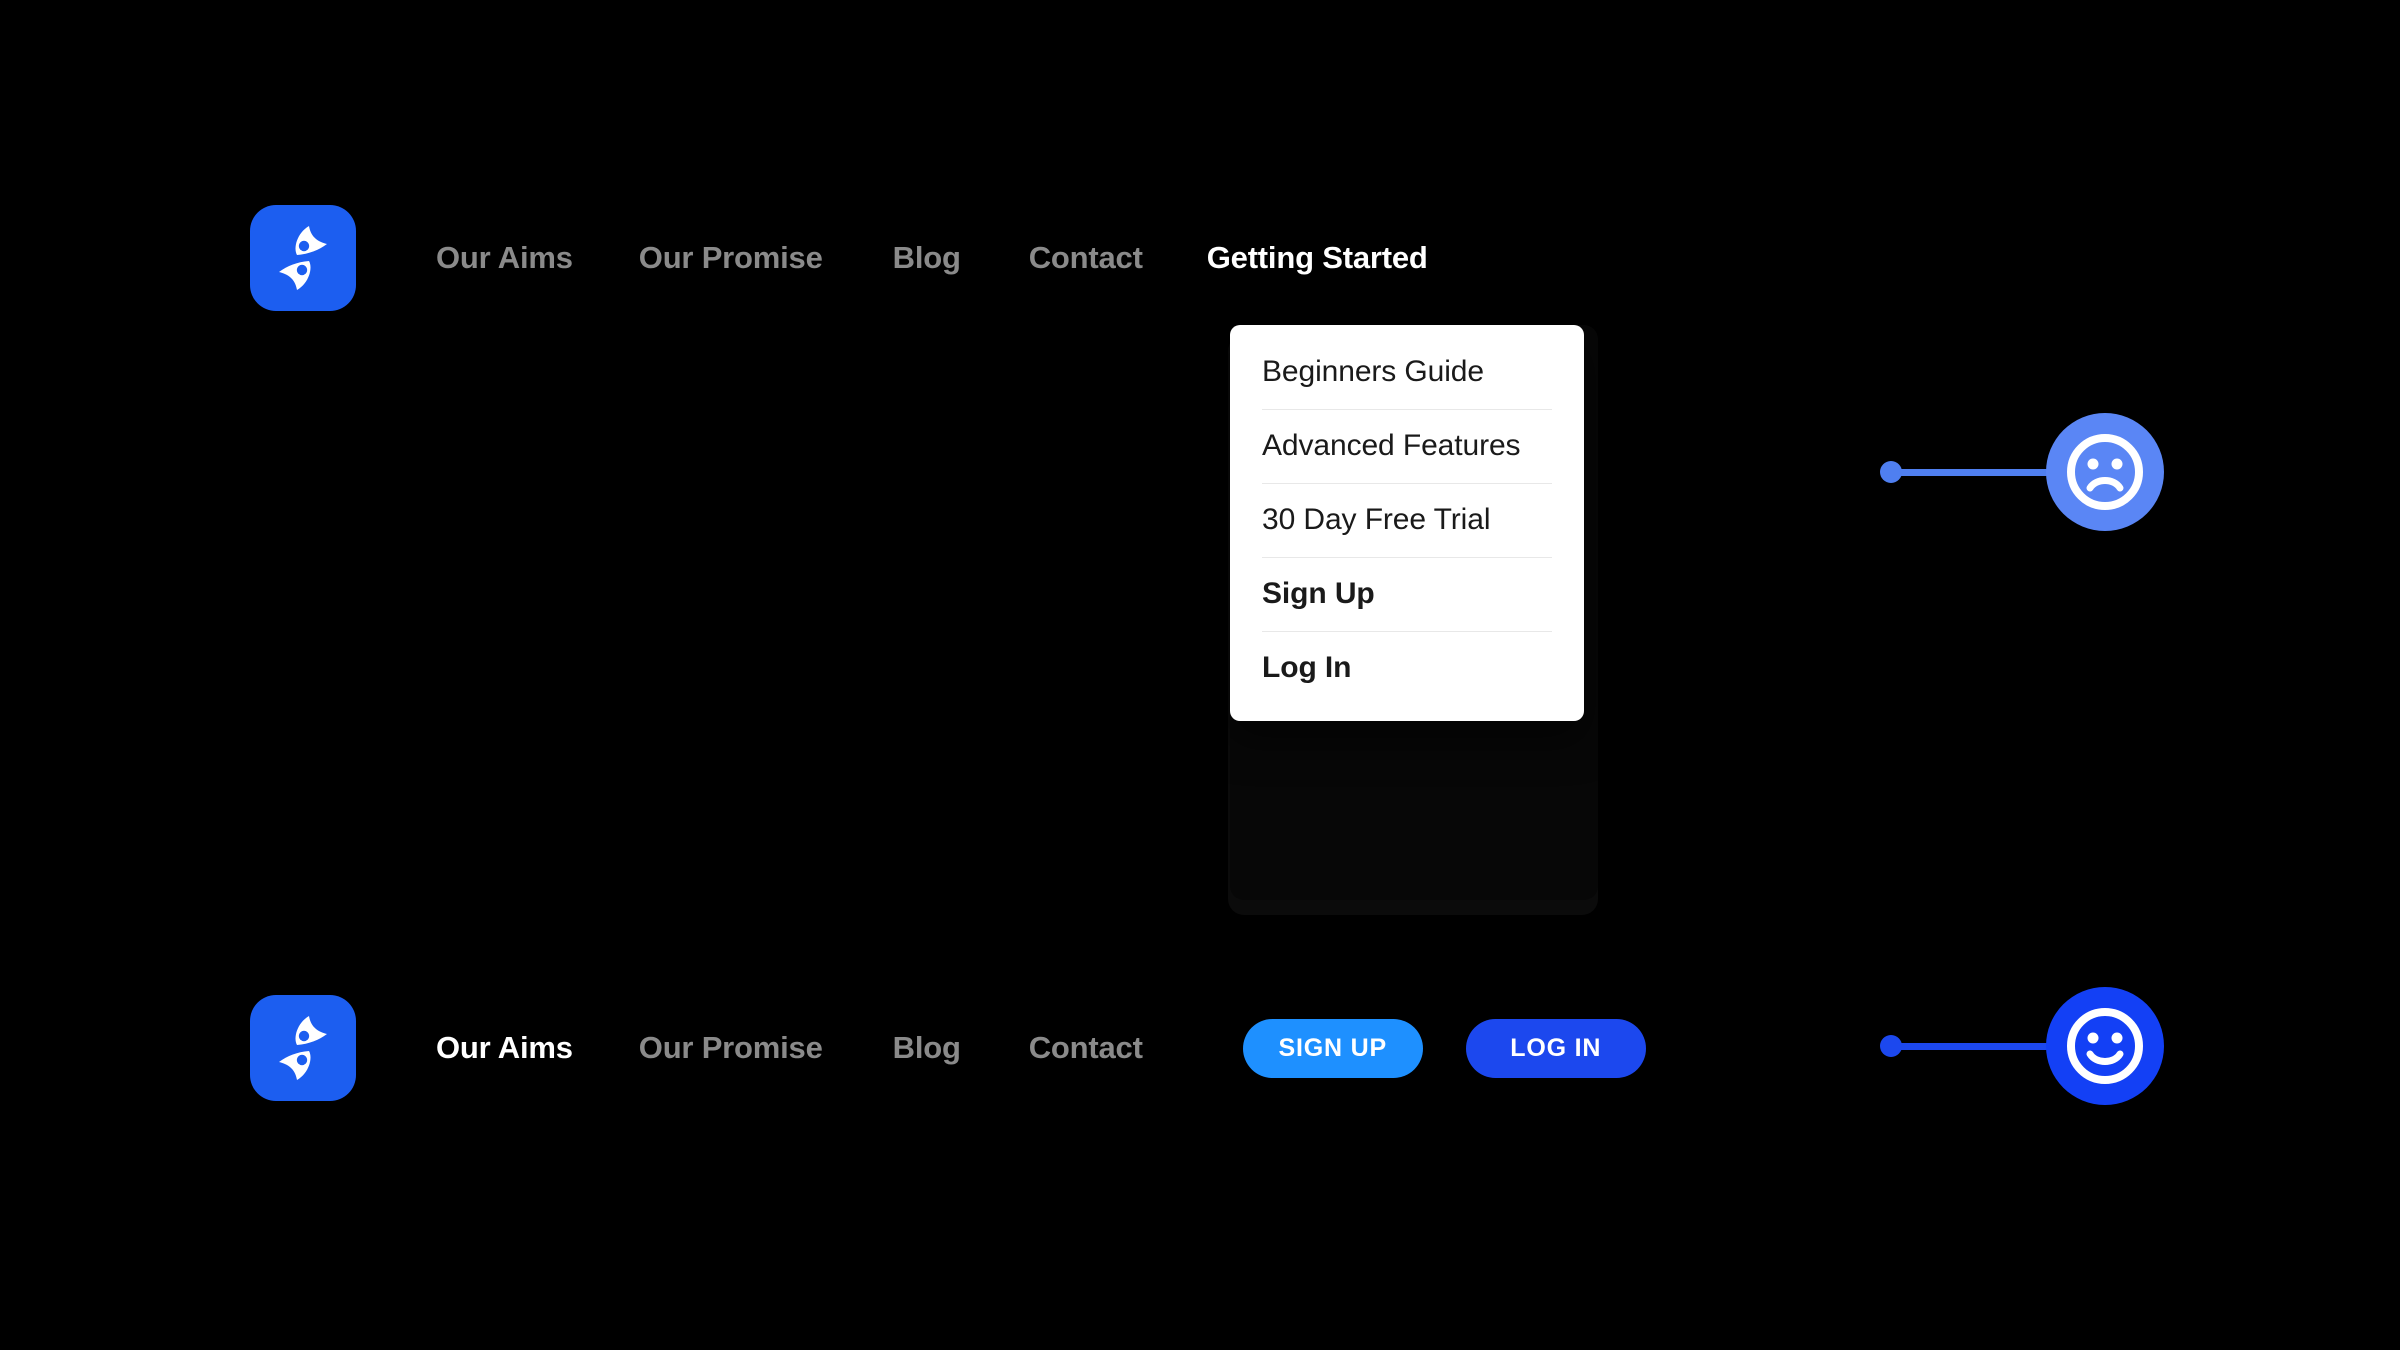 The width and height of the screenshot is (2400, 1350). What do you see at coordinates (731, 1048) in the screenshot?
I see `bottom-nav-item-our-promise: Our Promise` at bounding box center [731, 1048].